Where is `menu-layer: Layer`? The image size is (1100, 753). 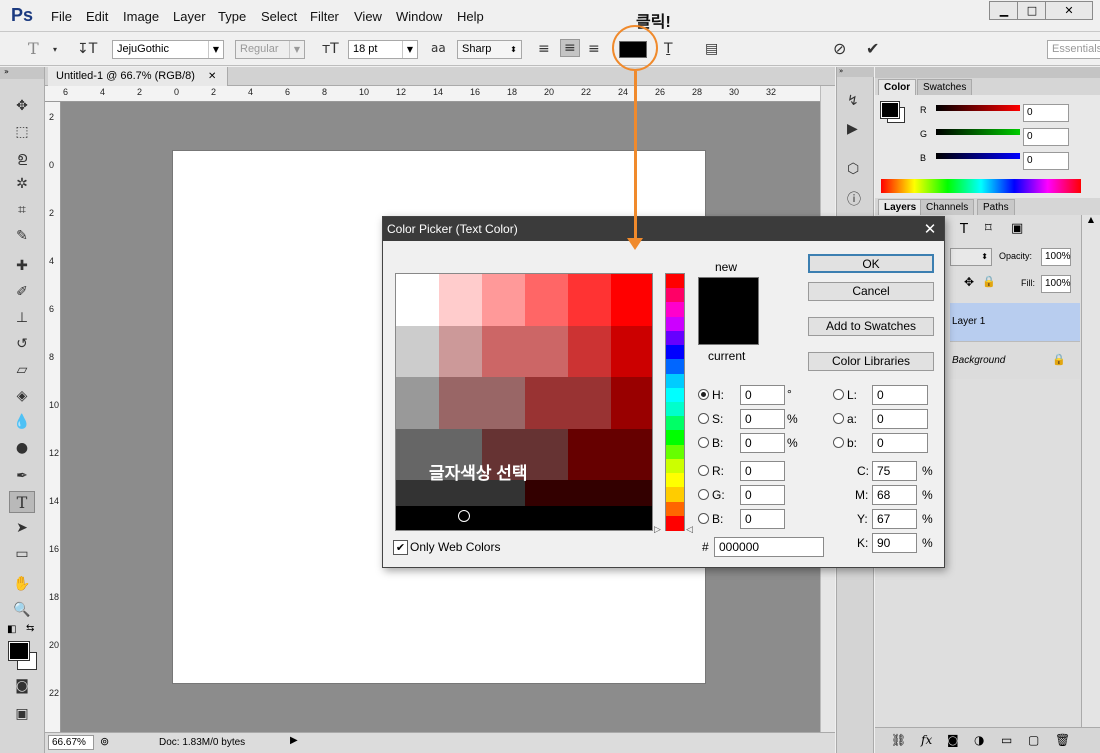 menu-layer: Layer is located at coordinates (189, 16).